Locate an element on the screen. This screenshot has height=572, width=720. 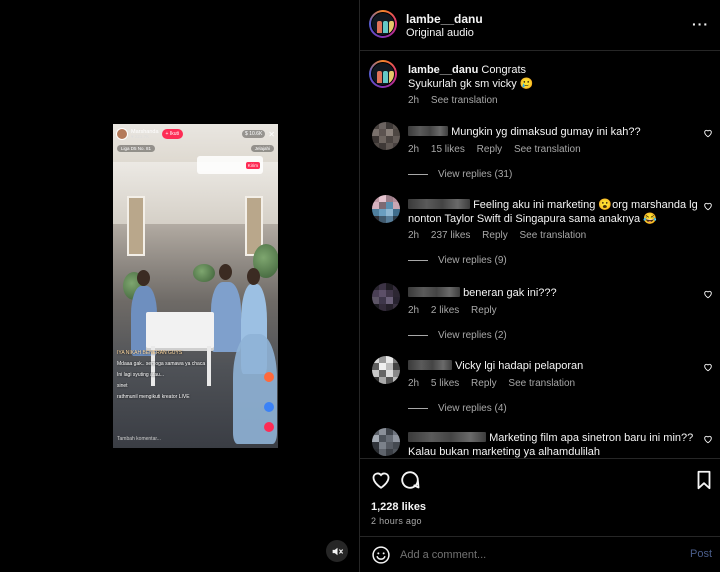
more-options-icon: ··· is located at coordinates (700, 24).